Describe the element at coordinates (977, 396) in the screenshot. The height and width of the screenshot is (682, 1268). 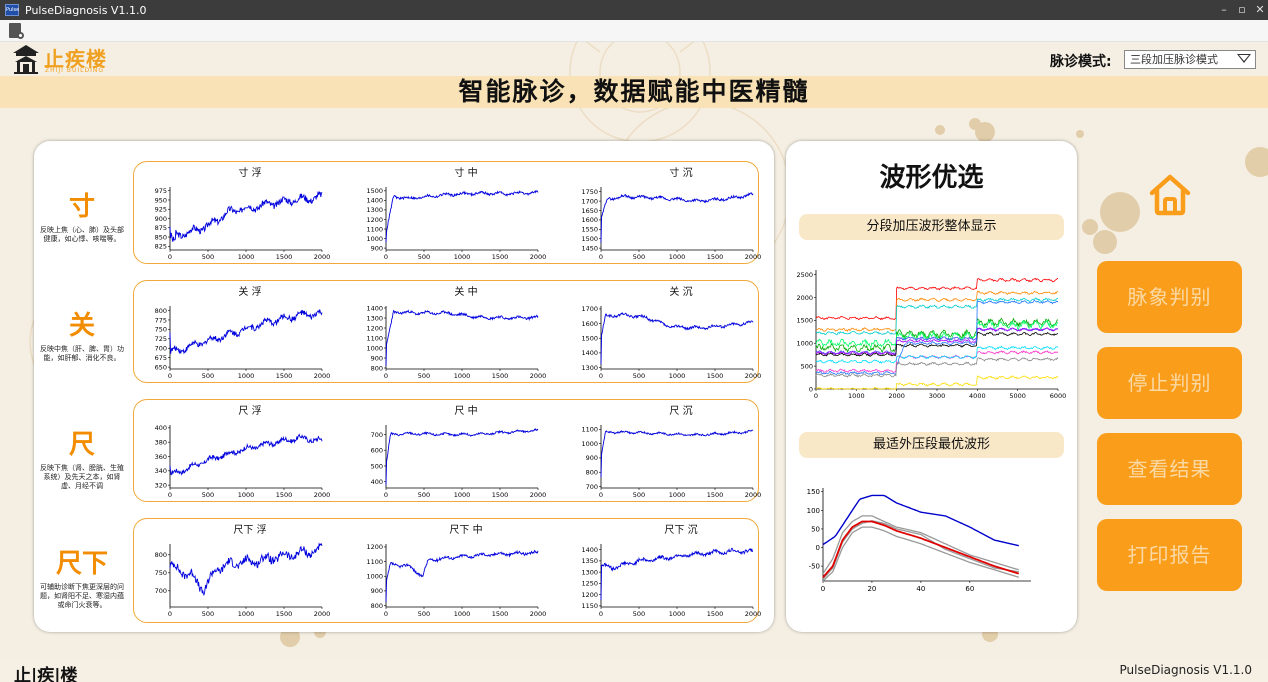
I see `x-tick-label: 4000` at that location.